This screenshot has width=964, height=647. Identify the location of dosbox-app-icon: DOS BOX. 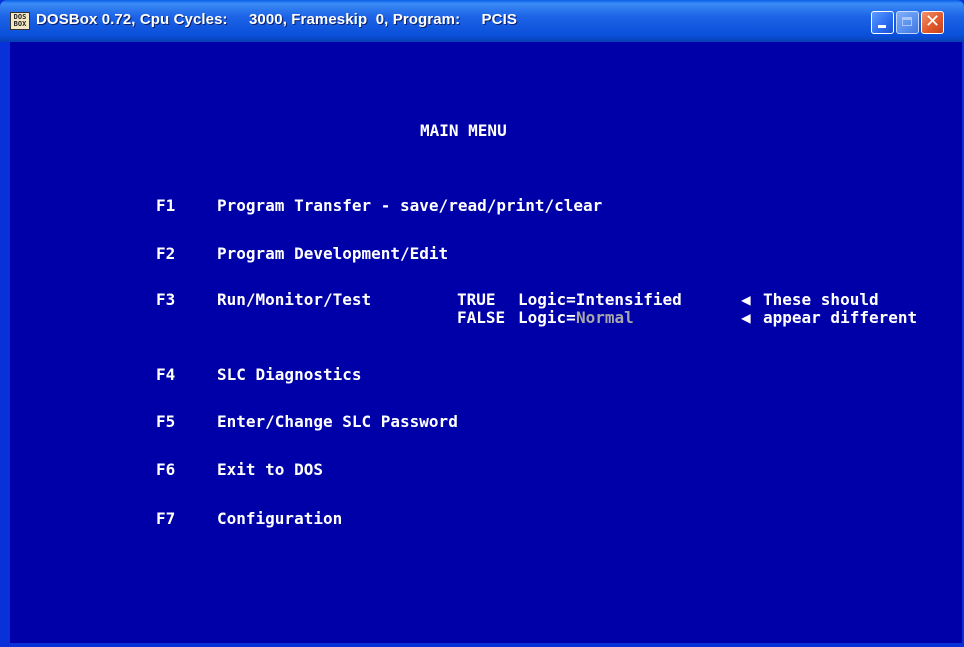
(20, 21).